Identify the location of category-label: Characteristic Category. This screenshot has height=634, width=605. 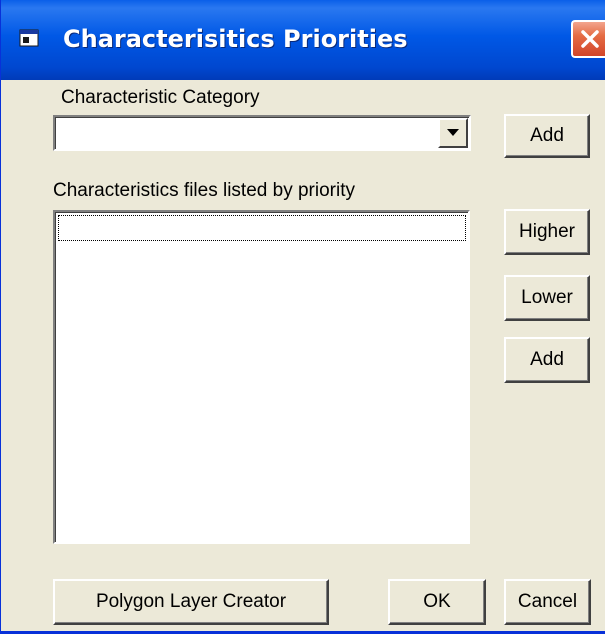
(160, 97).